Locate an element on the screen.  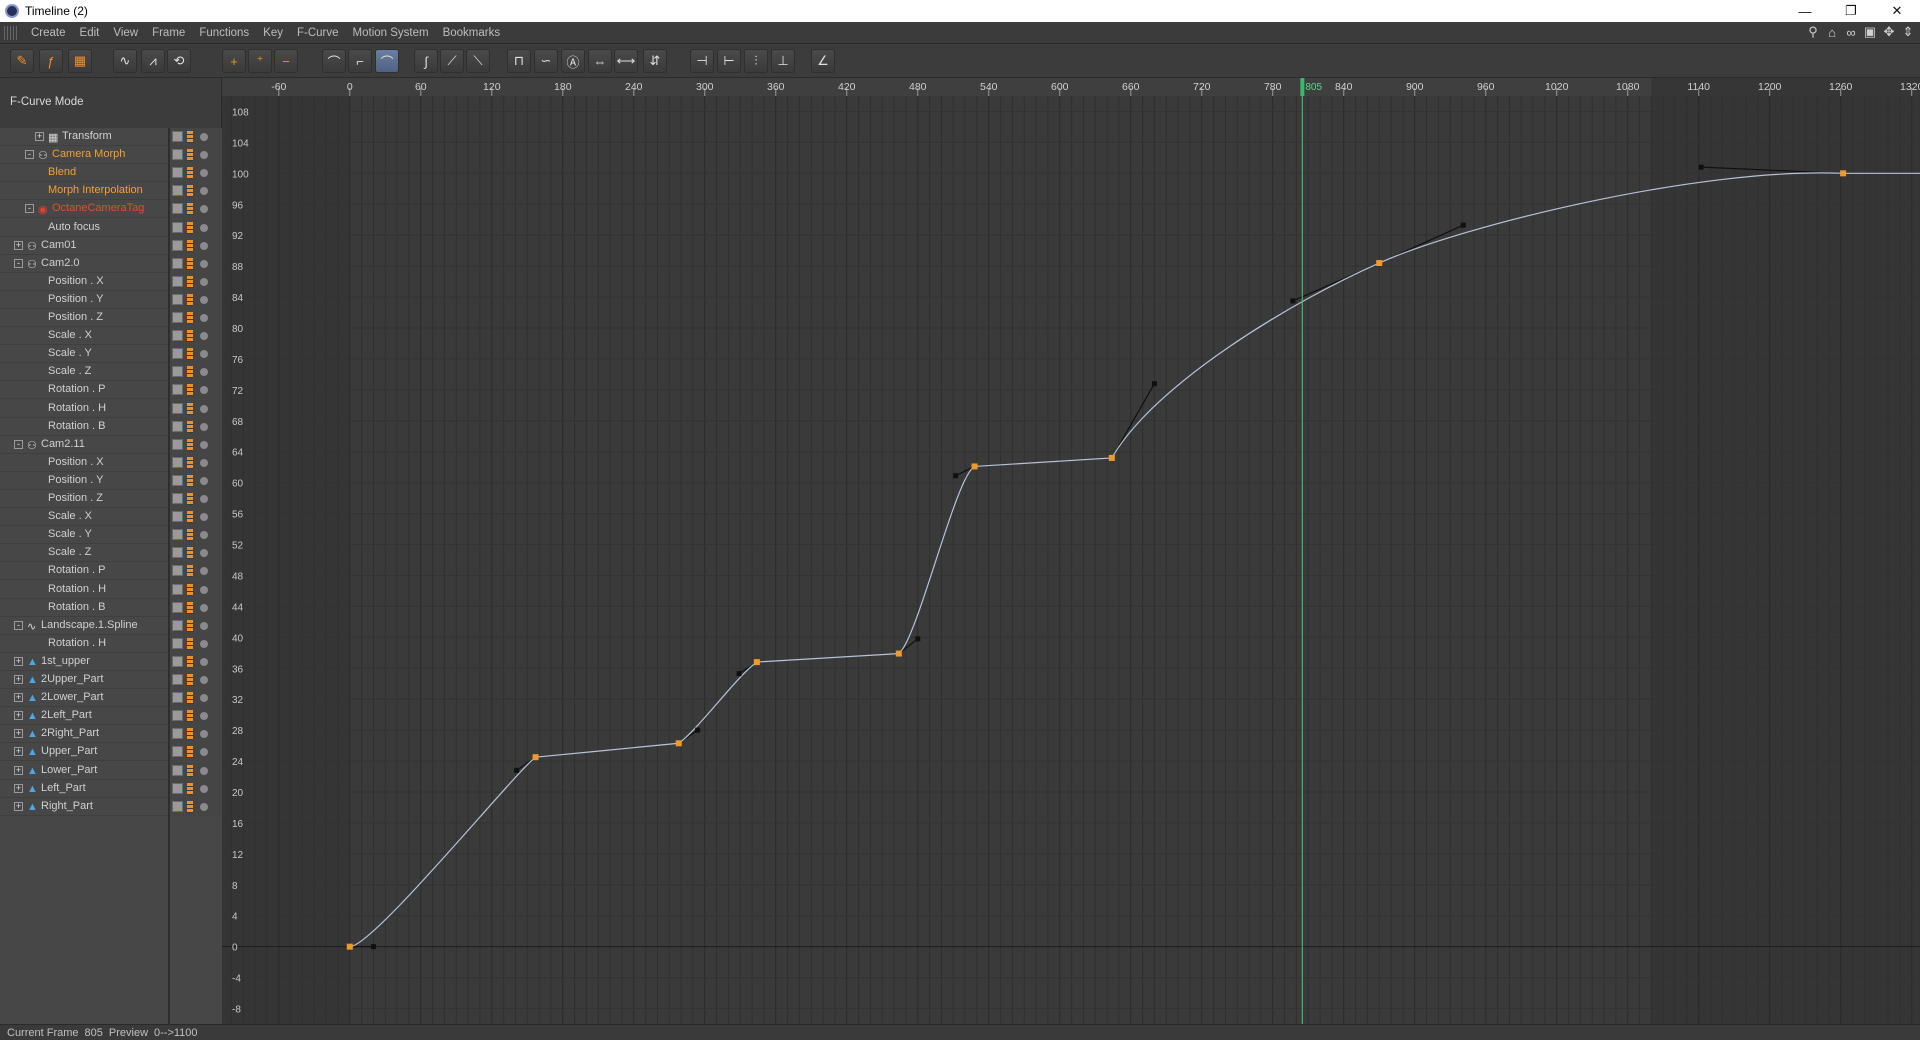
tree-row: - ◉ OctaneCameraTag is located at coordinates (111, 209).